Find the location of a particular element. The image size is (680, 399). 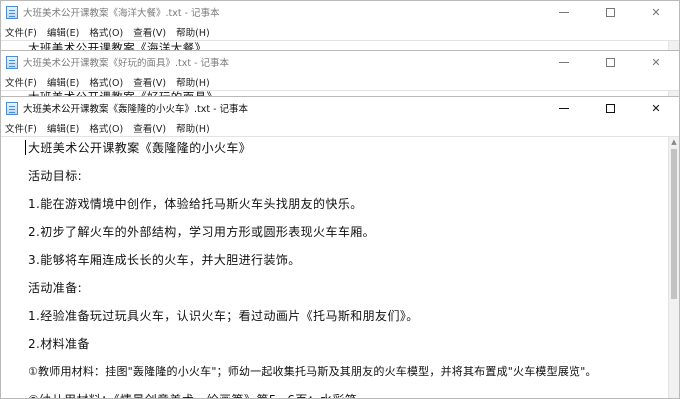

vertical-scrollbar: ▲ is located at coordinates (673, 267).